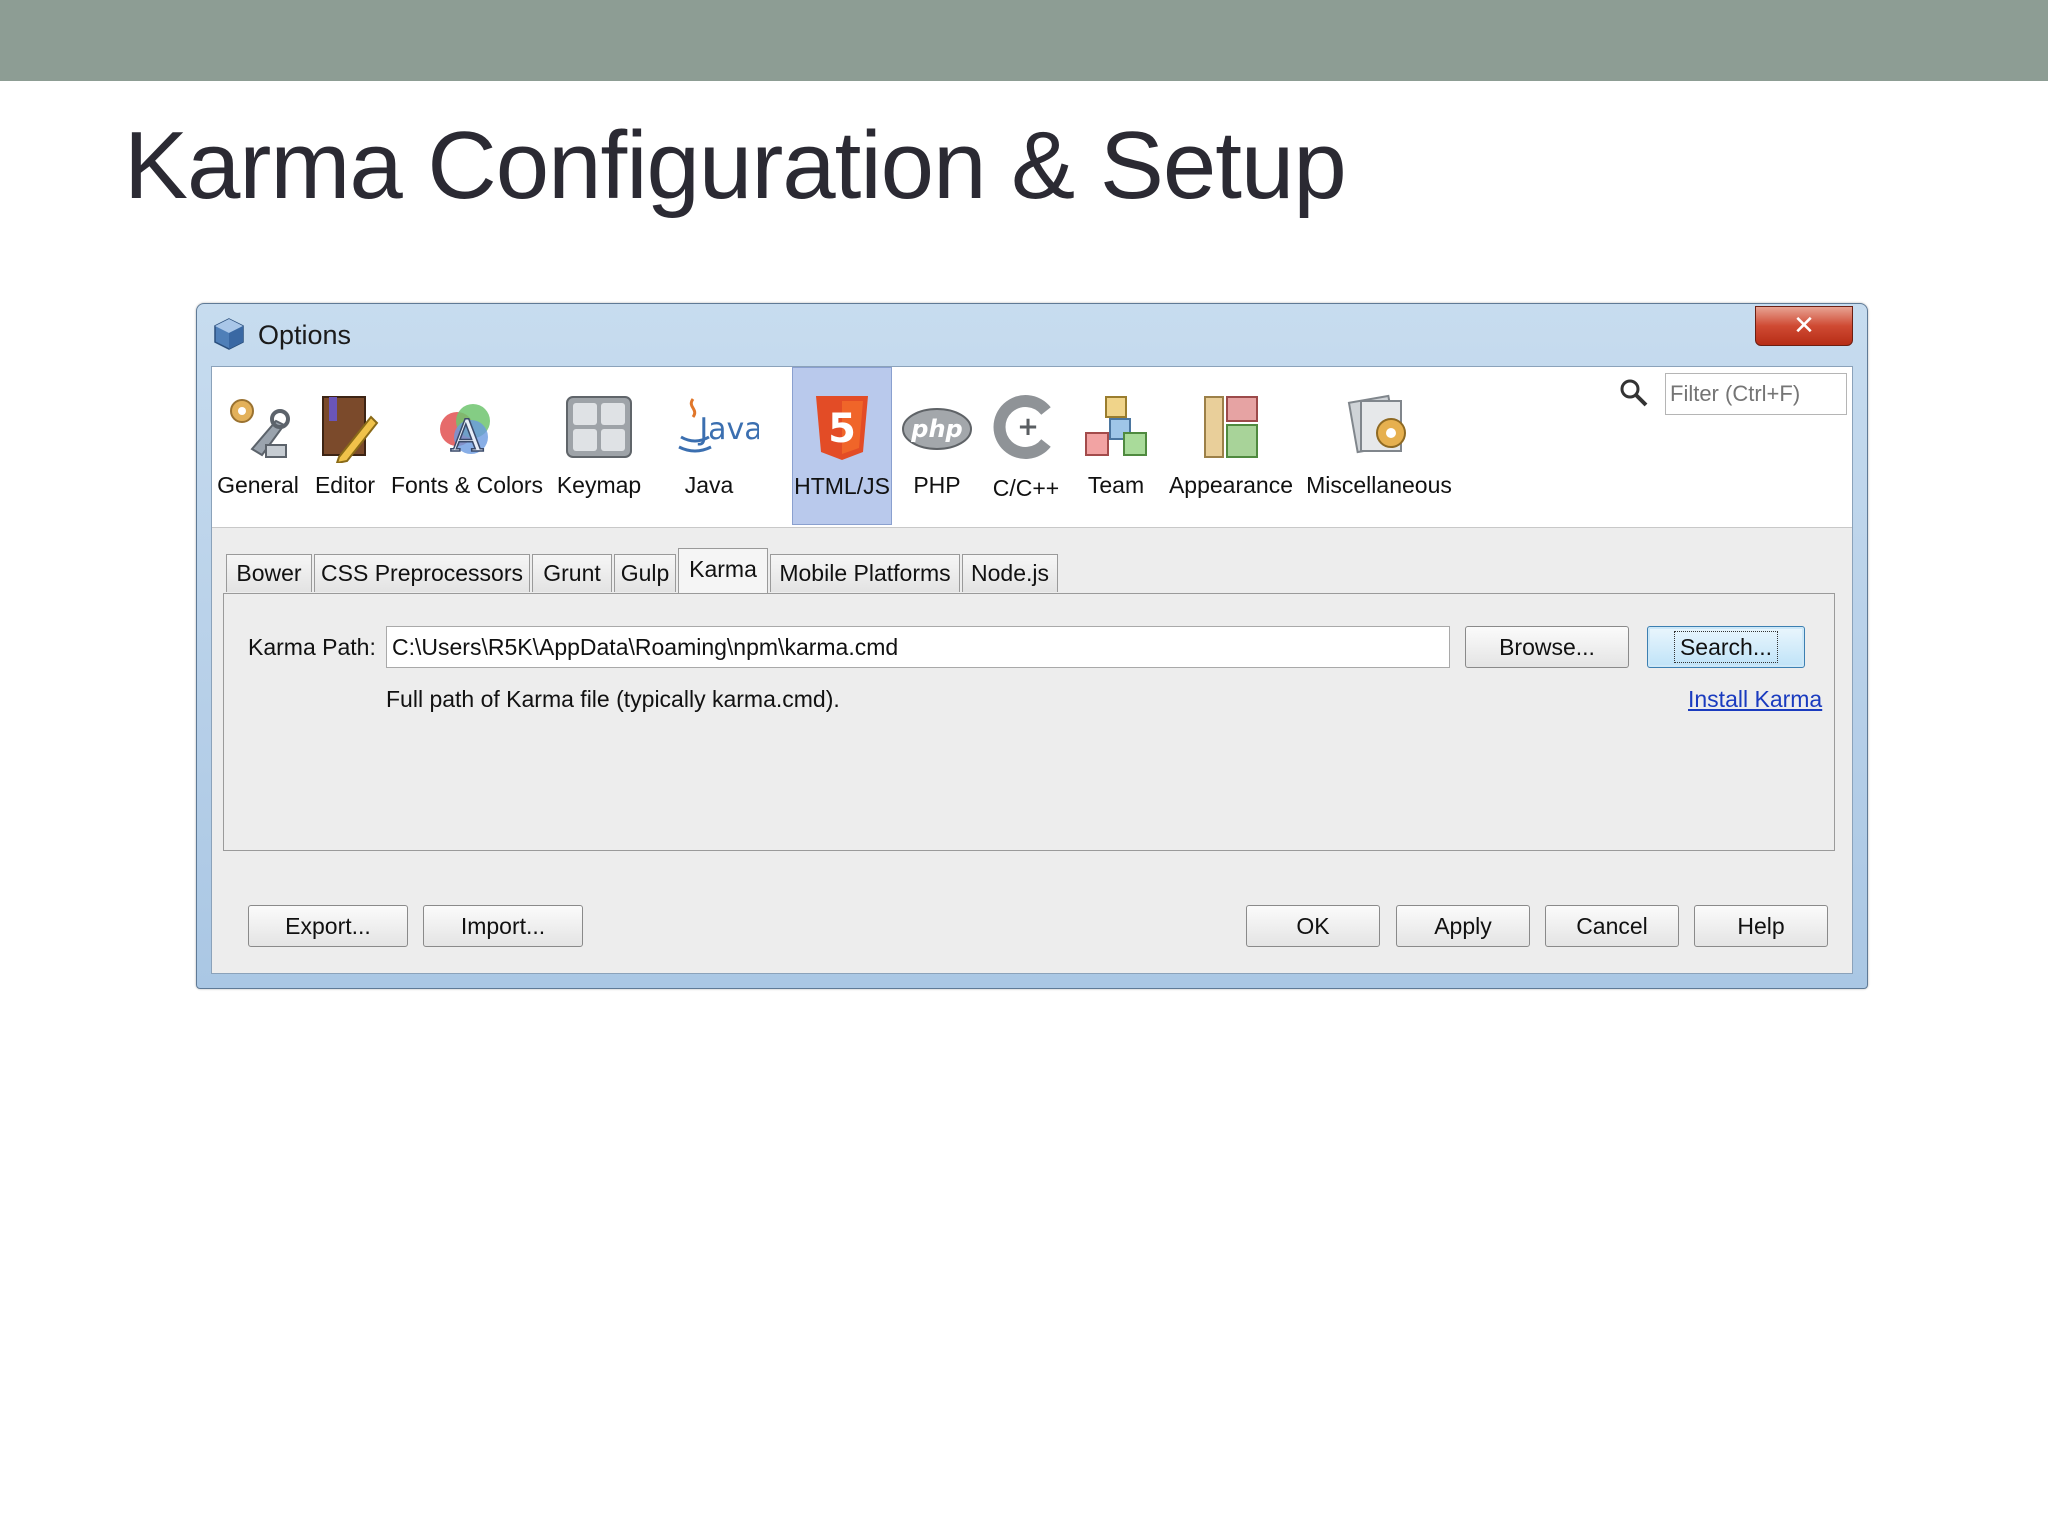 Image resolution: width=2048 pixels, height=1536 pixels. I want to click on keymap-keyboard-icon, so click(599, 427).